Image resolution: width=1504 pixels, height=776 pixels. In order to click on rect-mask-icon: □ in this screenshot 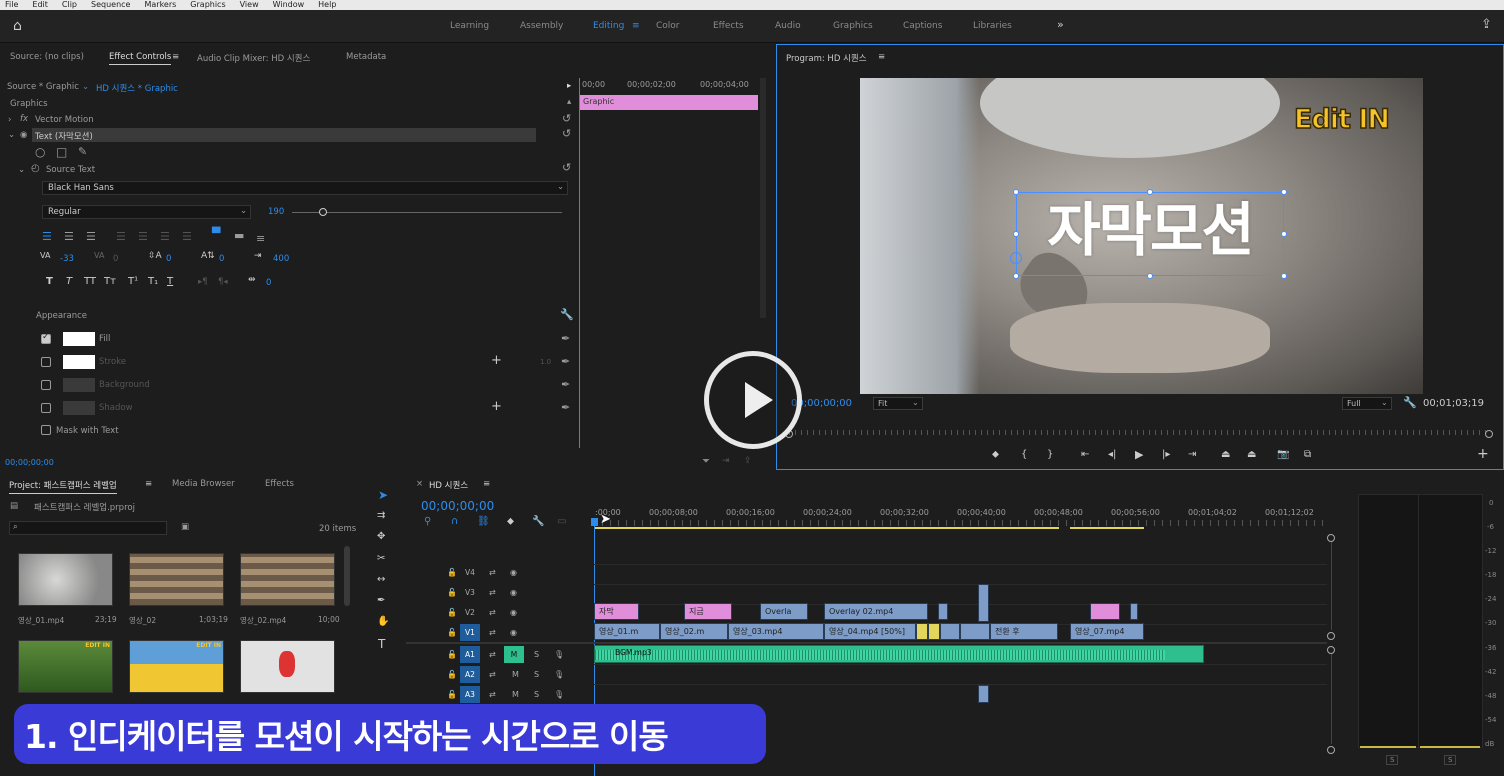, I will do `click(61, 152)`.